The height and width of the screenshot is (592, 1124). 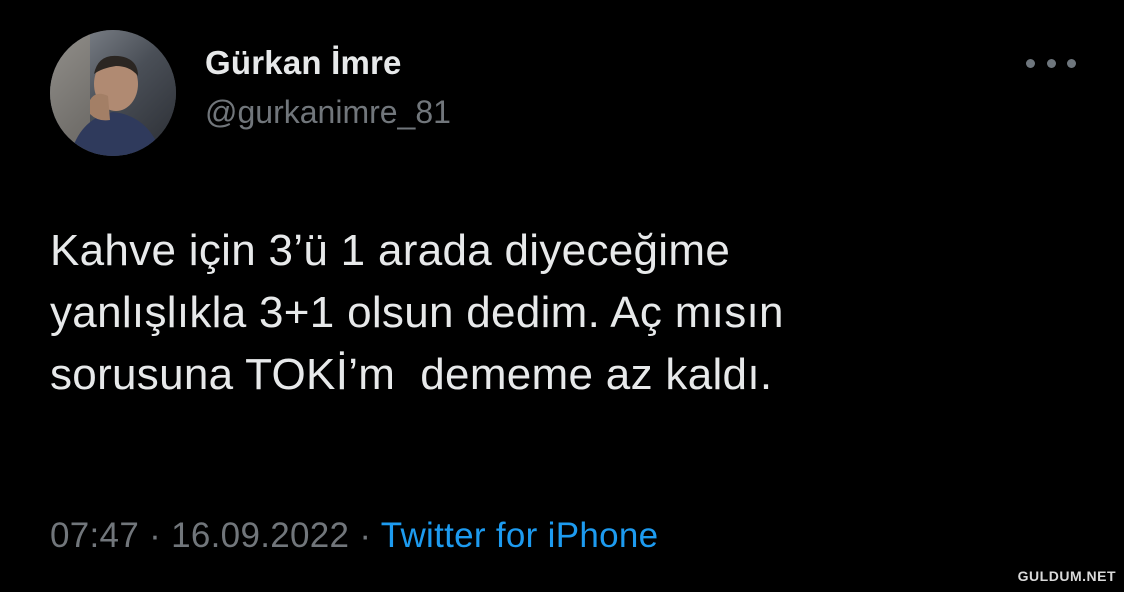 What do you see at coordinates (411, 374) in the screenshot?
I see `tweet-text-line: sorusuna TOKİ’m dememe az kaldı.` at bounding box center [411, 374].